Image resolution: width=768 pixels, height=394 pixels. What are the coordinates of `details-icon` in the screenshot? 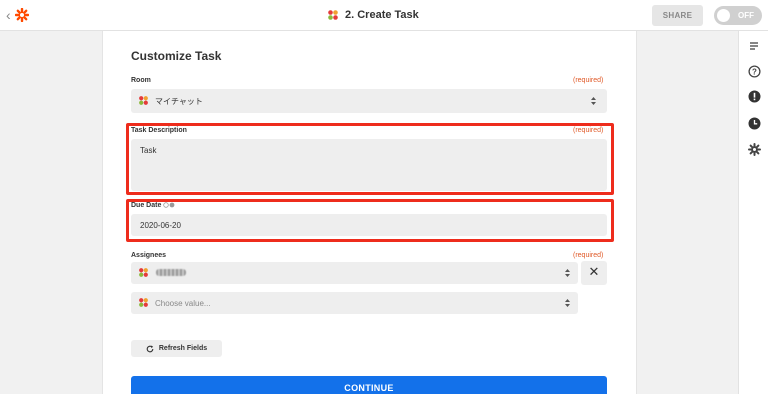 It's located at (754, 46).